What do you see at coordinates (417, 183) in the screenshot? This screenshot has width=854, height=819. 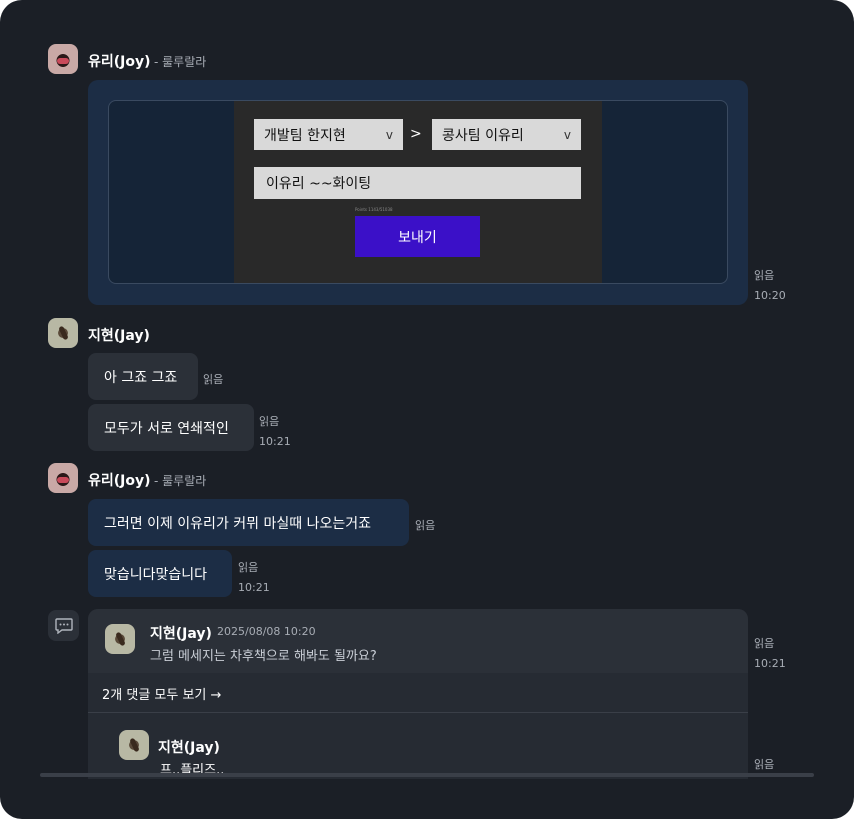 I see `message-field: 이유리 ~~화이팅` at bounding box center [417, 183].